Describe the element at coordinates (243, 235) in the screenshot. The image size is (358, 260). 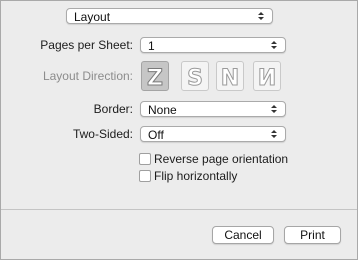
I see `cancel-button: Cancel` at that location.